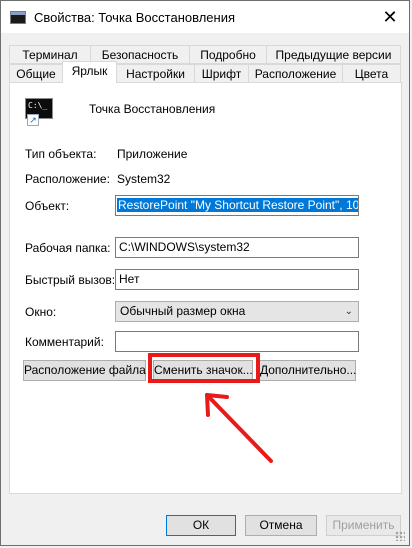 This screenshot has height=548, width=412. I want to click on comment-field, so click(237, 341).